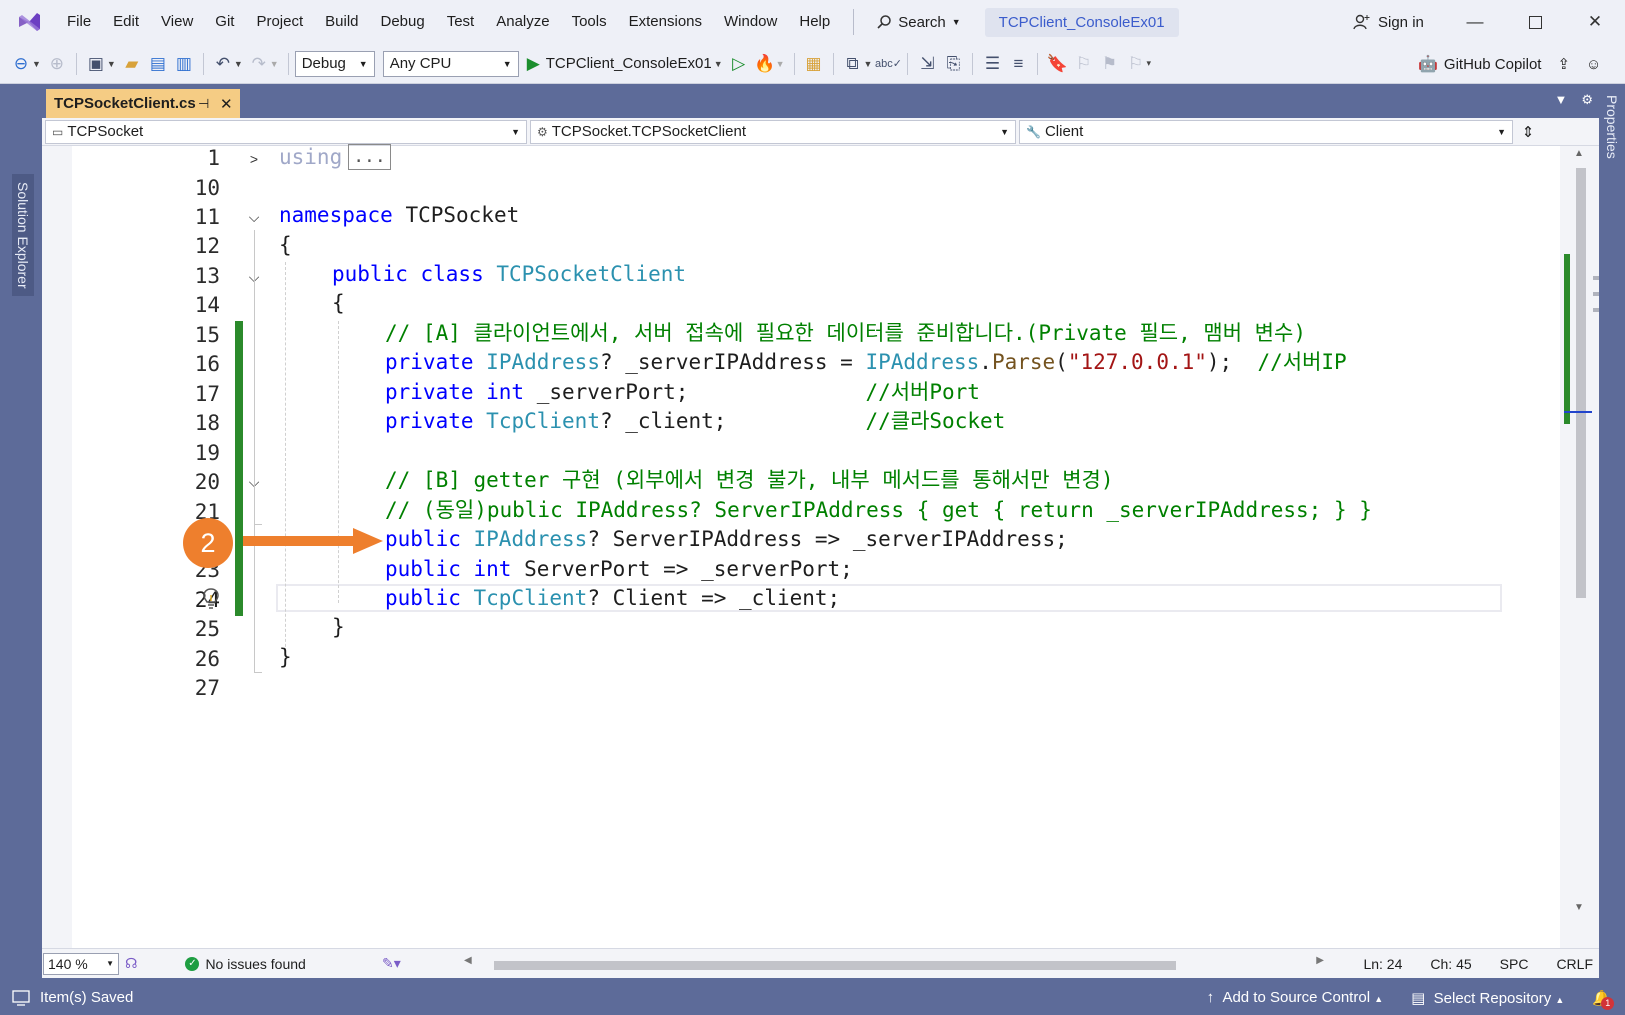 This screenshot has width=1625, height=1015. Describe the element at coordinates (21, 997) in the screenshot. I see `output-window-icon` at that location.